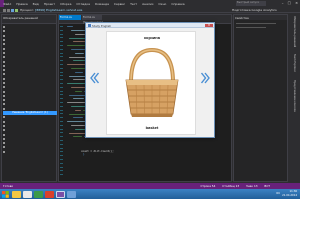 The image size is (320, 241). Describe the element at coordinates (209, 25) in the screenshot. I see `dialog-close-button: ✕` at that location.